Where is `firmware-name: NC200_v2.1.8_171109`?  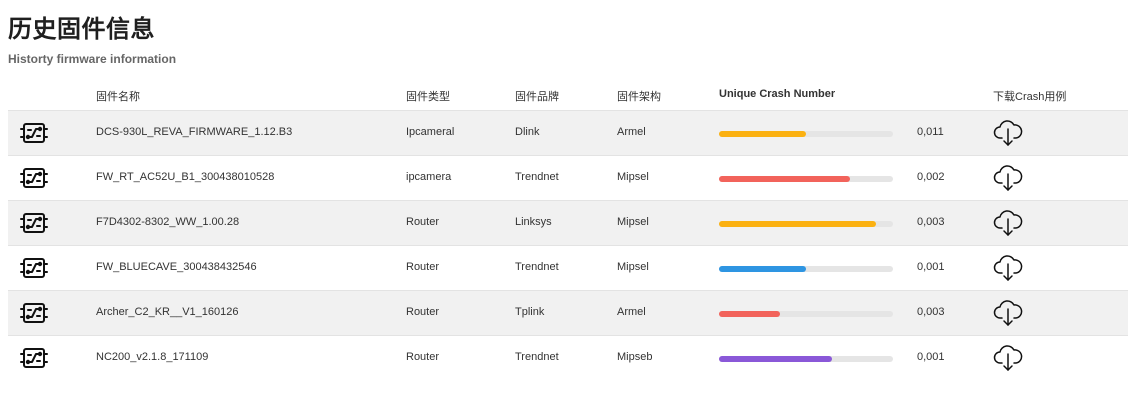 firmware-name: NC200_v2.1.8_171109 is located at coordinates (152, 357).